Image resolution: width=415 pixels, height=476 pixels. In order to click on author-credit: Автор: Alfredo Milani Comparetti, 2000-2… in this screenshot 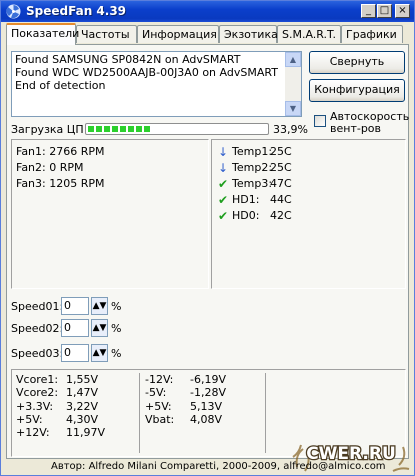, I will do `click(218, 466)`.